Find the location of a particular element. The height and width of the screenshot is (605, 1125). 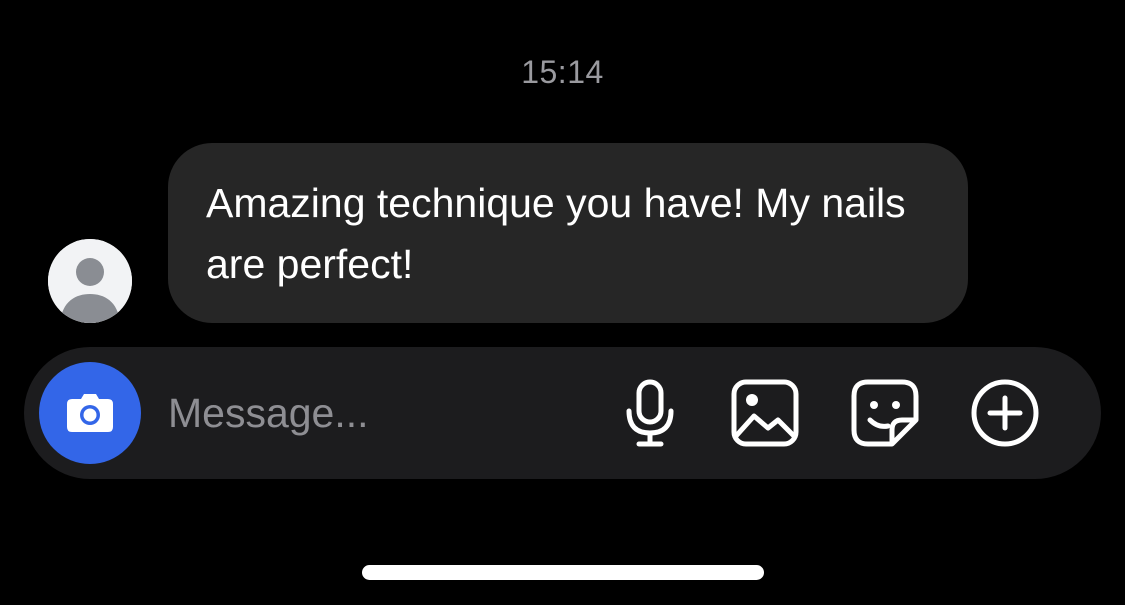

camera-button is located at coordinates (90, 413).